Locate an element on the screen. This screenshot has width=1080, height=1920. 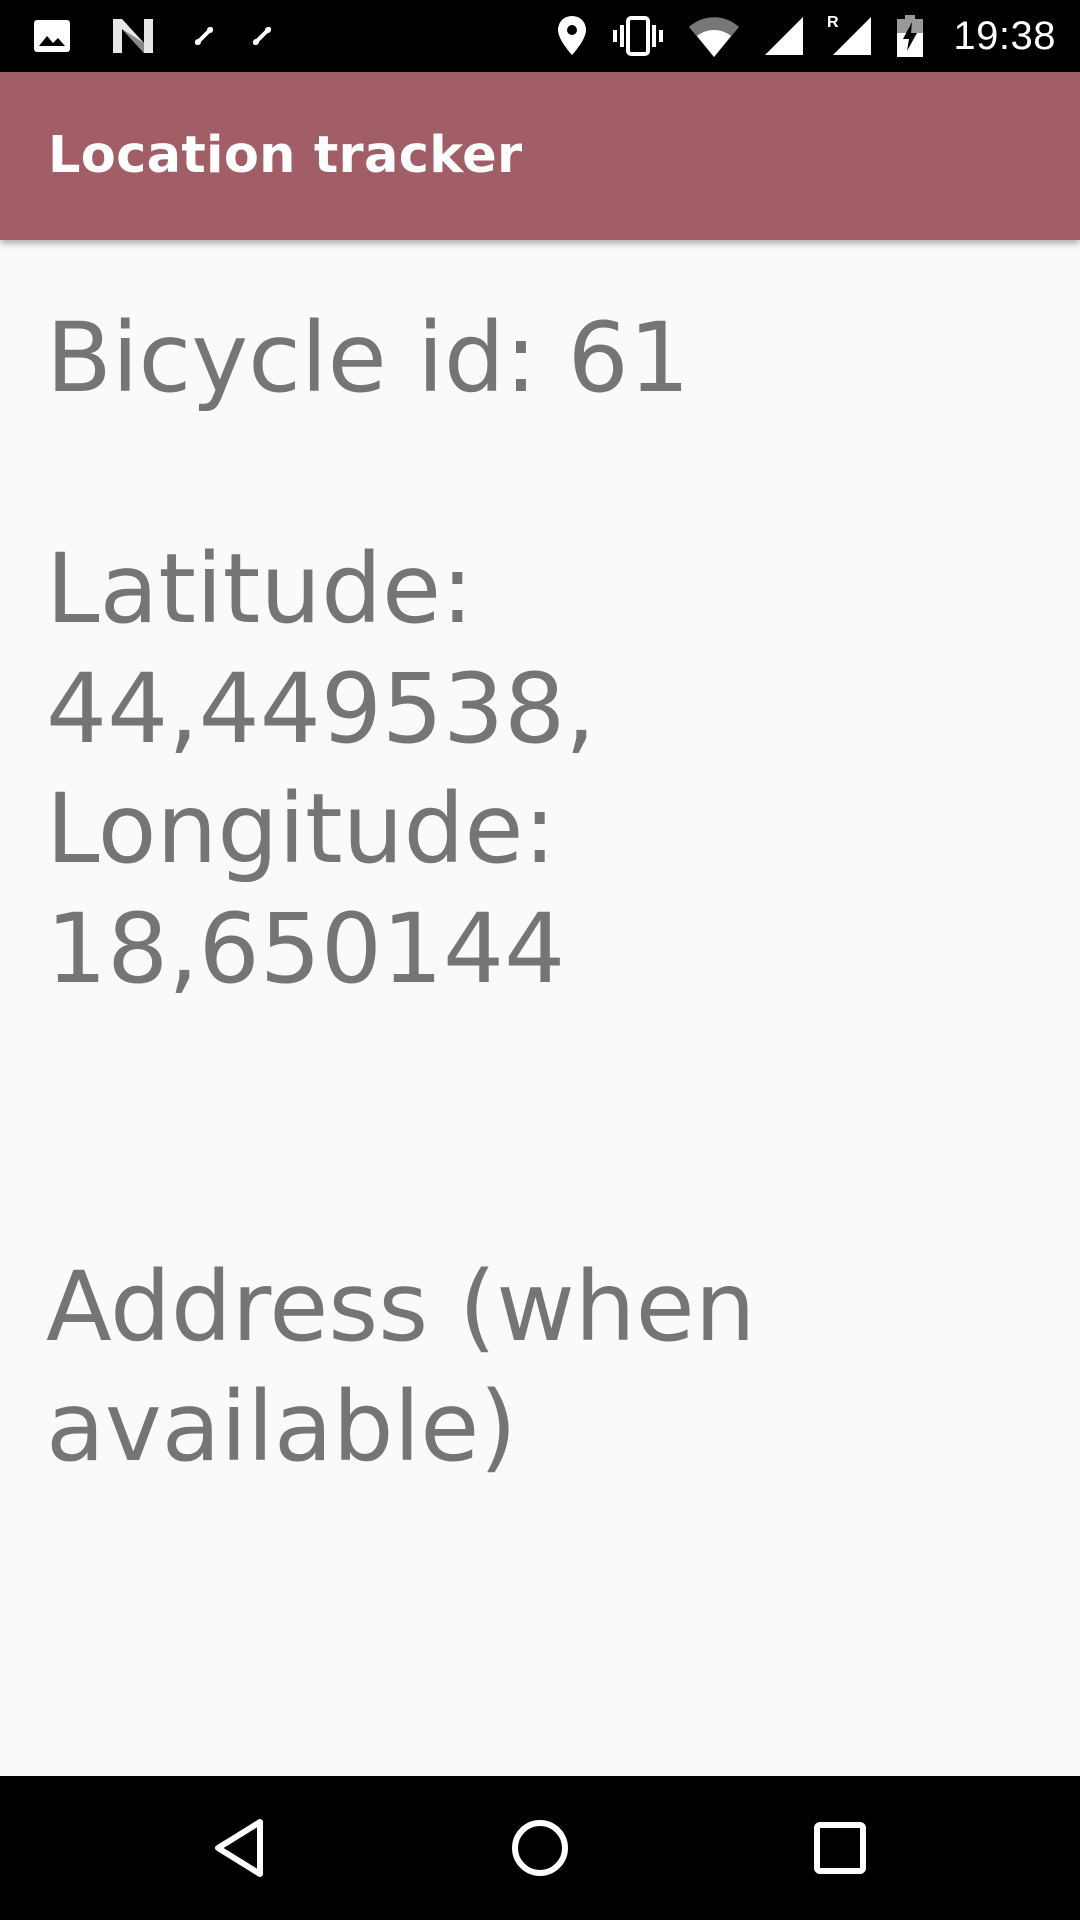
recents-icon is located at coordinates (840, 1848).